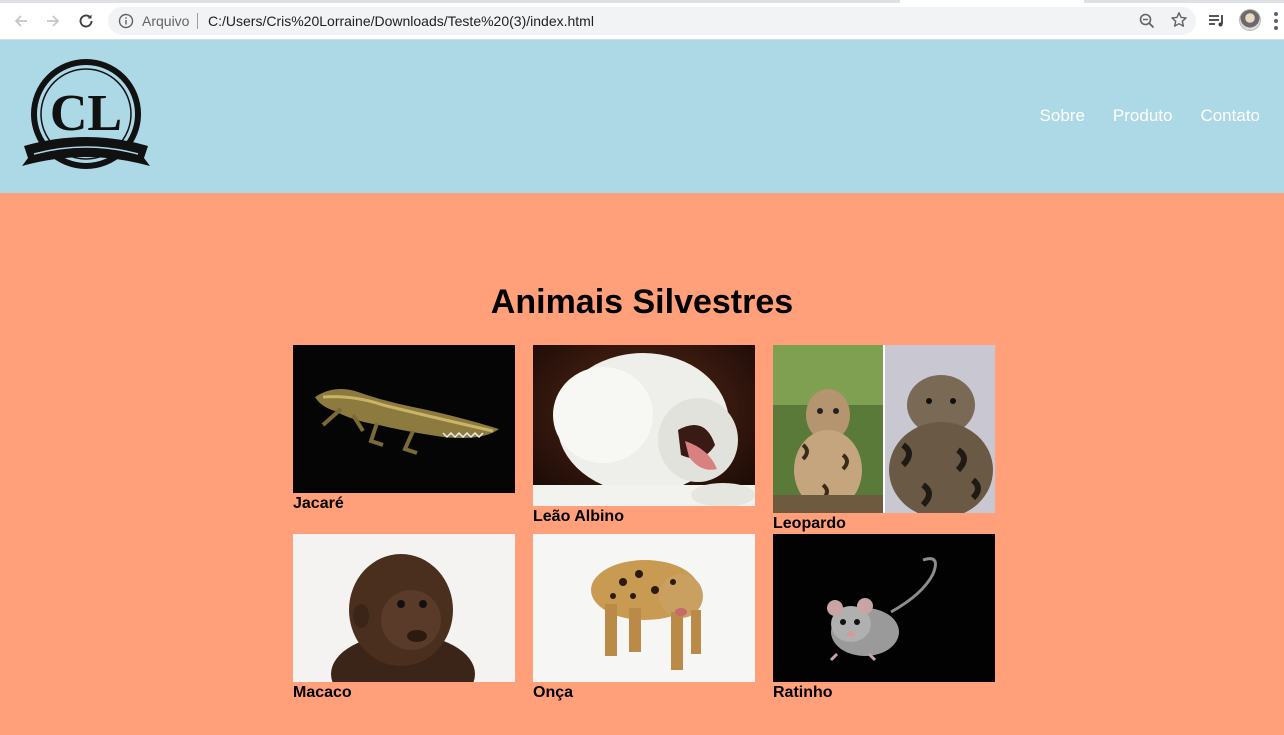 This screenshot has height=735, width=1284. I want to click on nav-link-sobre: Sobre, so click(1062, 116).